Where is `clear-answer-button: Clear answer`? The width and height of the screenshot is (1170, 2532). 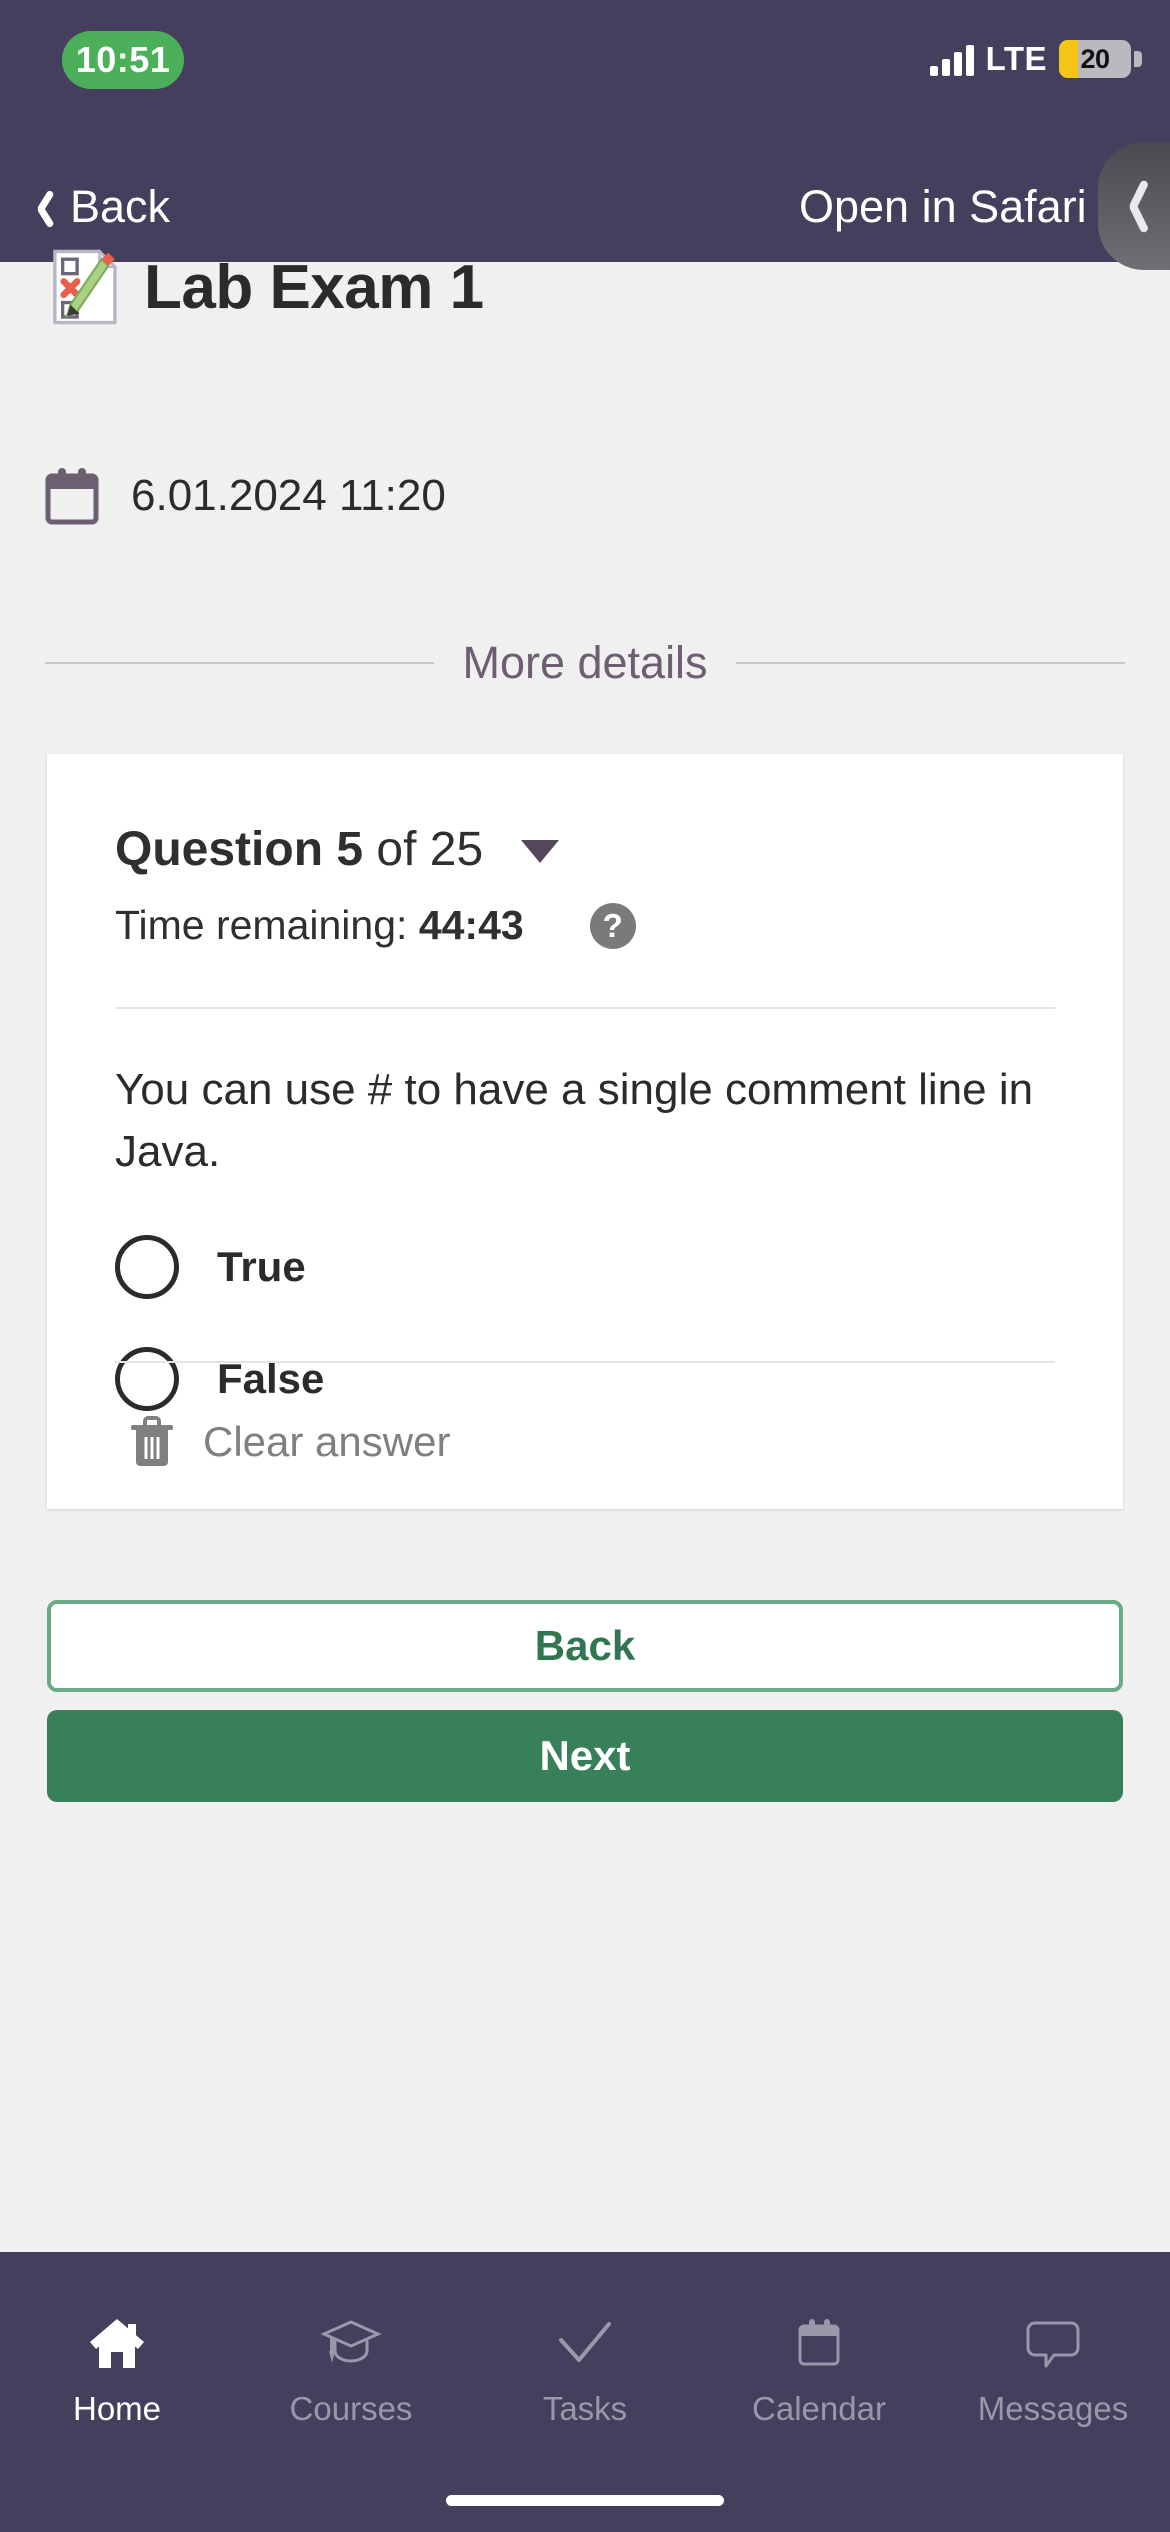 clear-answer-button: Clear answer is located at coordinates (289, 1442).